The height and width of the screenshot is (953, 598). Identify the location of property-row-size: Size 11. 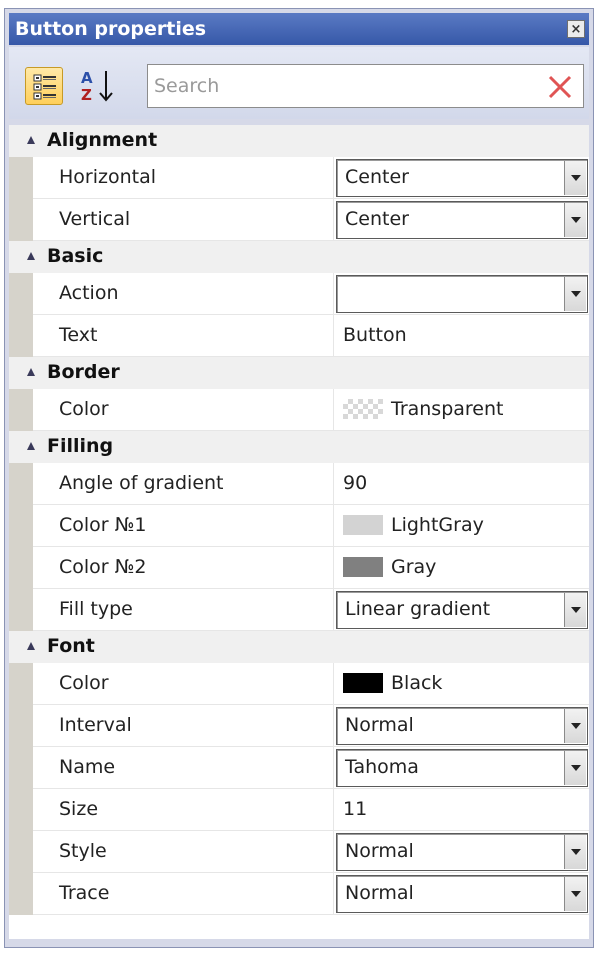
(299, 810).